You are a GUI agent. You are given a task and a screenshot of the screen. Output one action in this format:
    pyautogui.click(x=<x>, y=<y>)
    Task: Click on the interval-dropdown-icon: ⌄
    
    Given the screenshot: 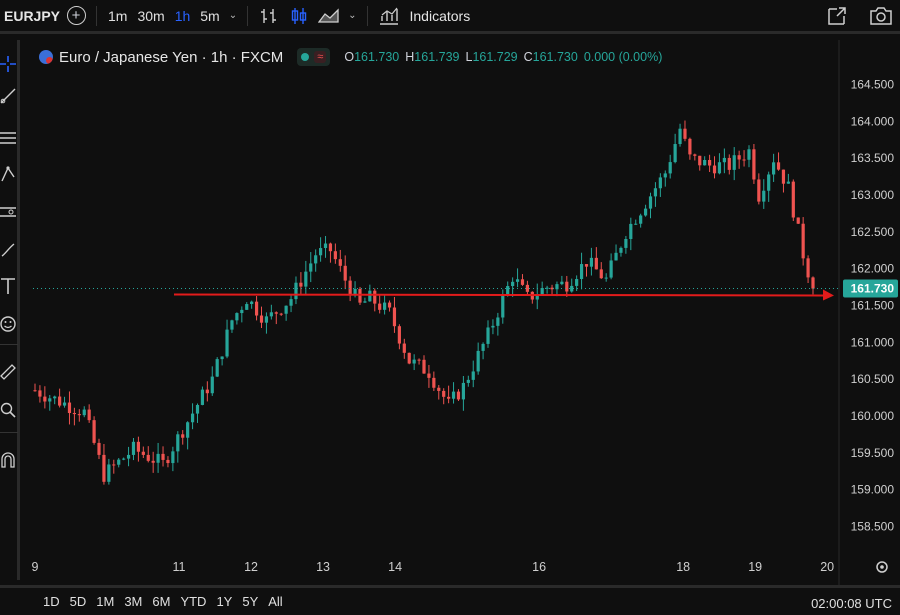 What is the action you would take?
    pyautogui.click(x=233, y=15)
    